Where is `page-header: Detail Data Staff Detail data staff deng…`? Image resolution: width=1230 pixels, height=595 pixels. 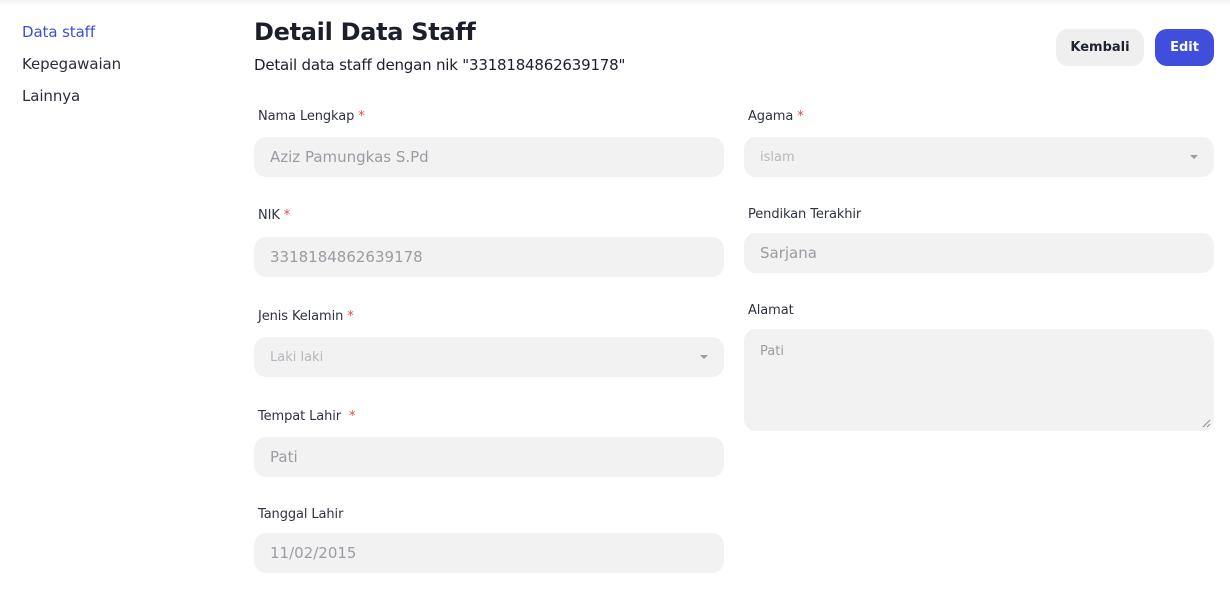 page-header: Detail Data Staff Detail data staff deng… is located at coordinates (734, 46).